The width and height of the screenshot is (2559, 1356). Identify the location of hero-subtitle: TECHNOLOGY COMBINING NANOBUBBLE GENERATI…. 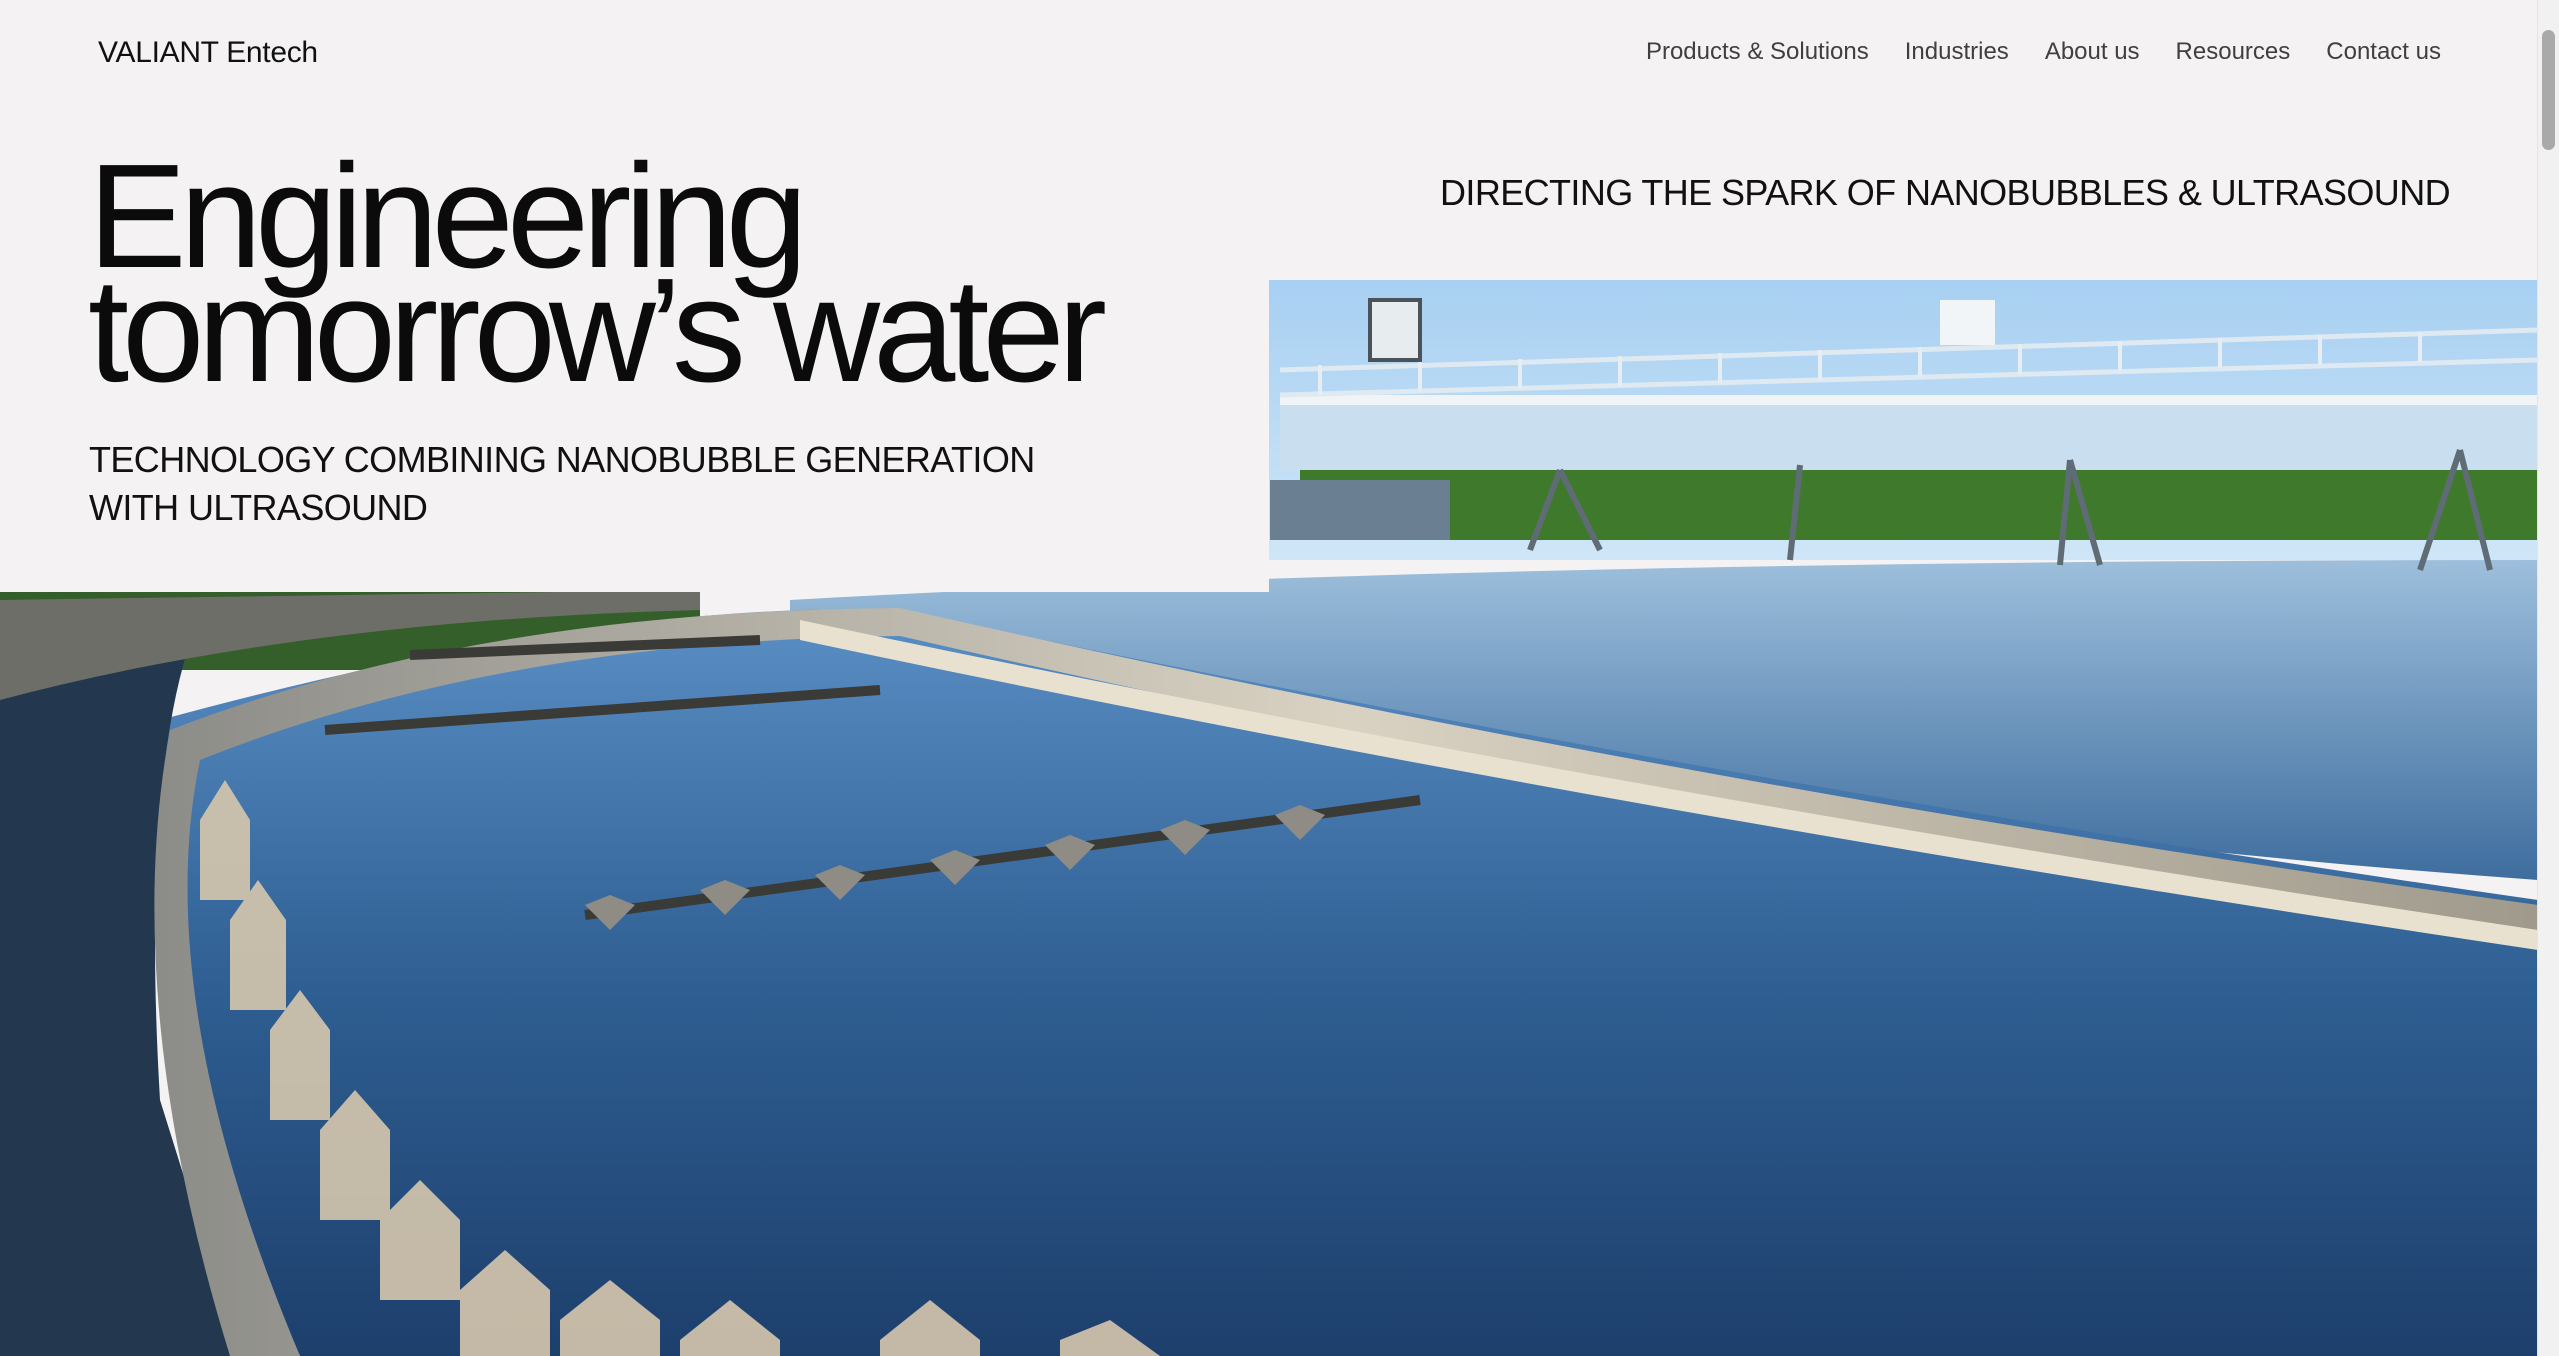
(569, 484).